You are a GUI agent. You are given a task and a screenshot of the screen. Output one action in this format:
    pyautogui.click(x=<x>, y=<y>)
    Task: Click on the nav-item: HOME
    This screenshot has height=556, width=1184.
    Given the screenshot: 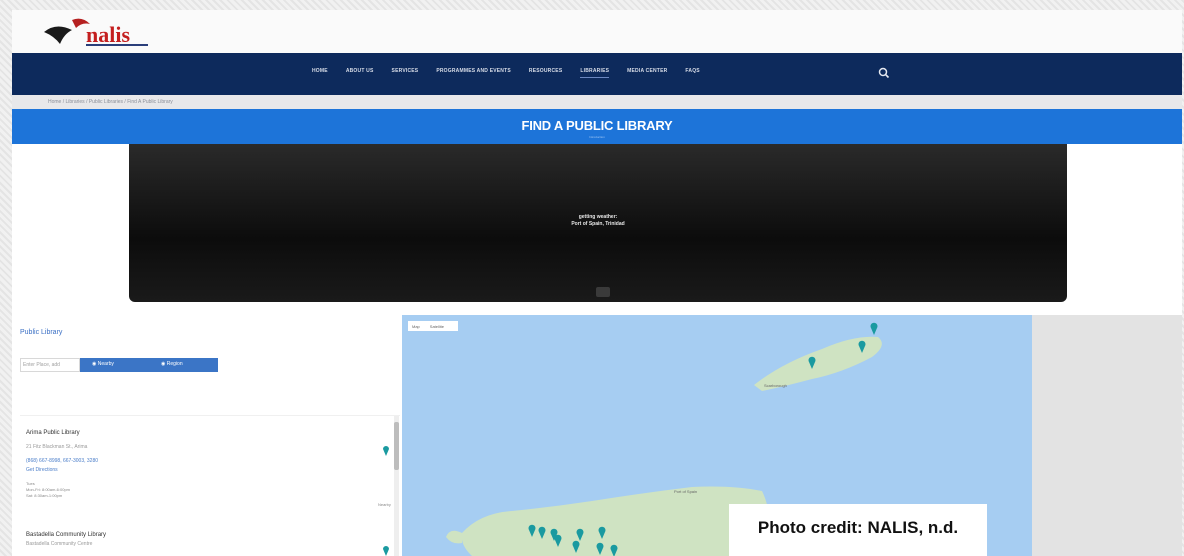 What is the action you would take?
    pyautogui.click(x=320, y=73)
    